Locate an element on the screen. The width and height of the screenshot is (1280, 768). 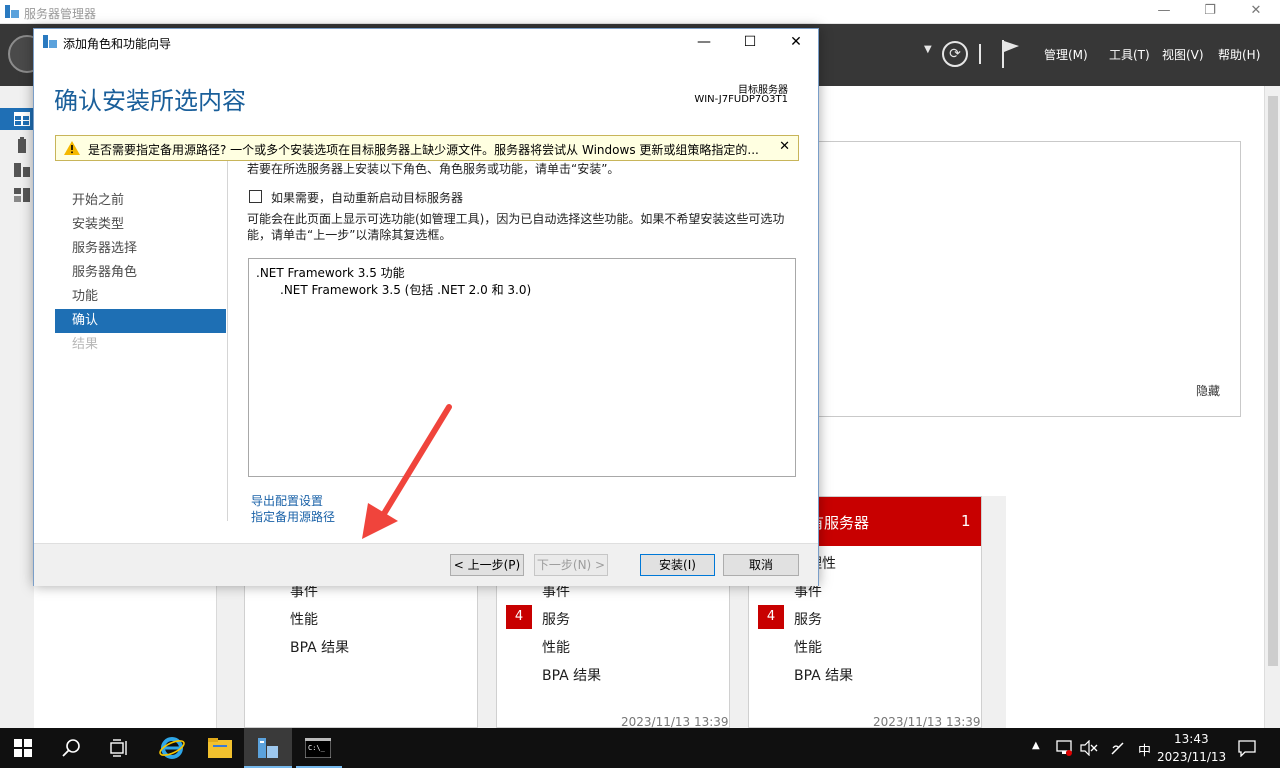
close-button: ✕ is located at coordinates (1256, 12).